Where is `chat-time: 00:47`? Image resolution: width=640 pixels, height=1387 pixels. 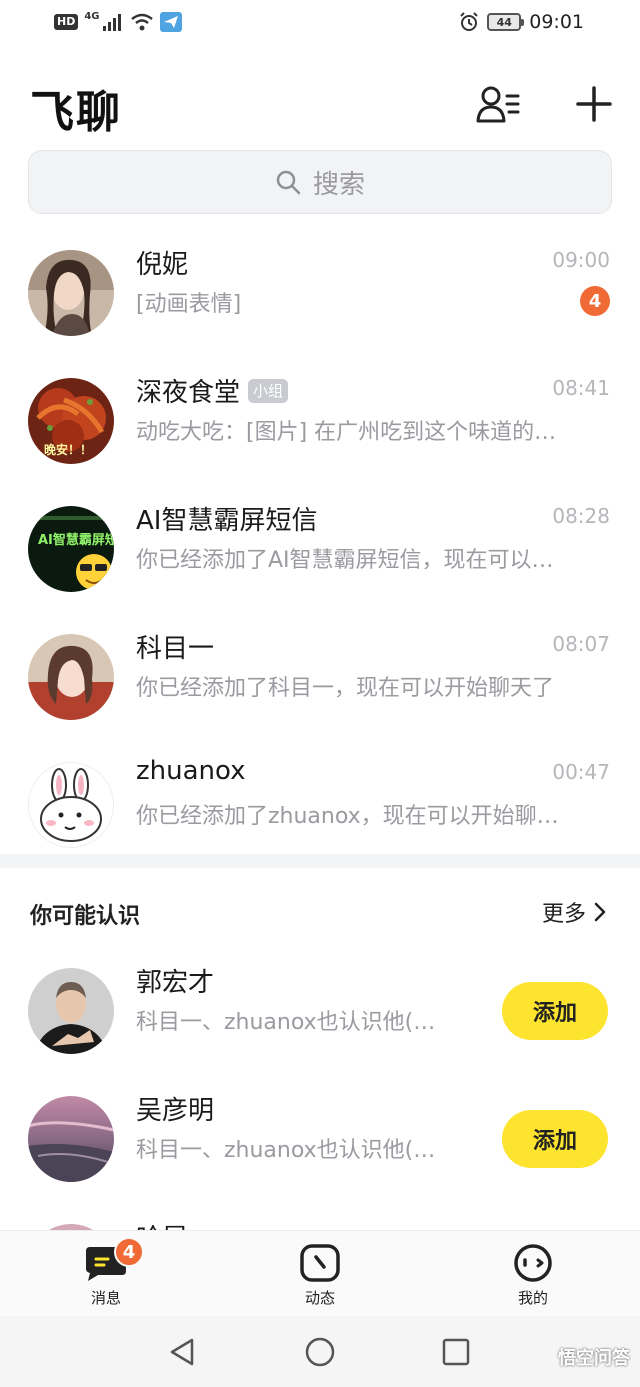 chat-time: 00:47 is located at coordinates (581, 772).